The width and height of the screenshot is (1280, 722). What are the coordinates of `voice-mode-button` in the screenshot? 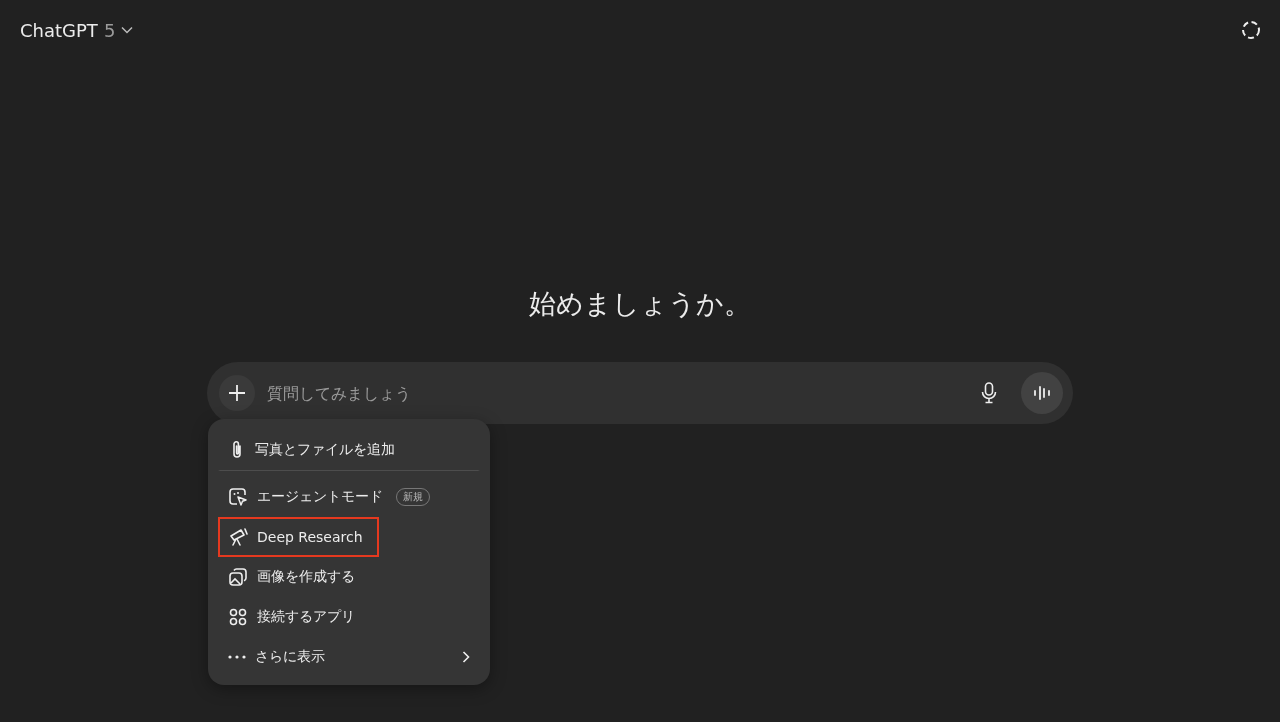 It's located at (1042, 393).